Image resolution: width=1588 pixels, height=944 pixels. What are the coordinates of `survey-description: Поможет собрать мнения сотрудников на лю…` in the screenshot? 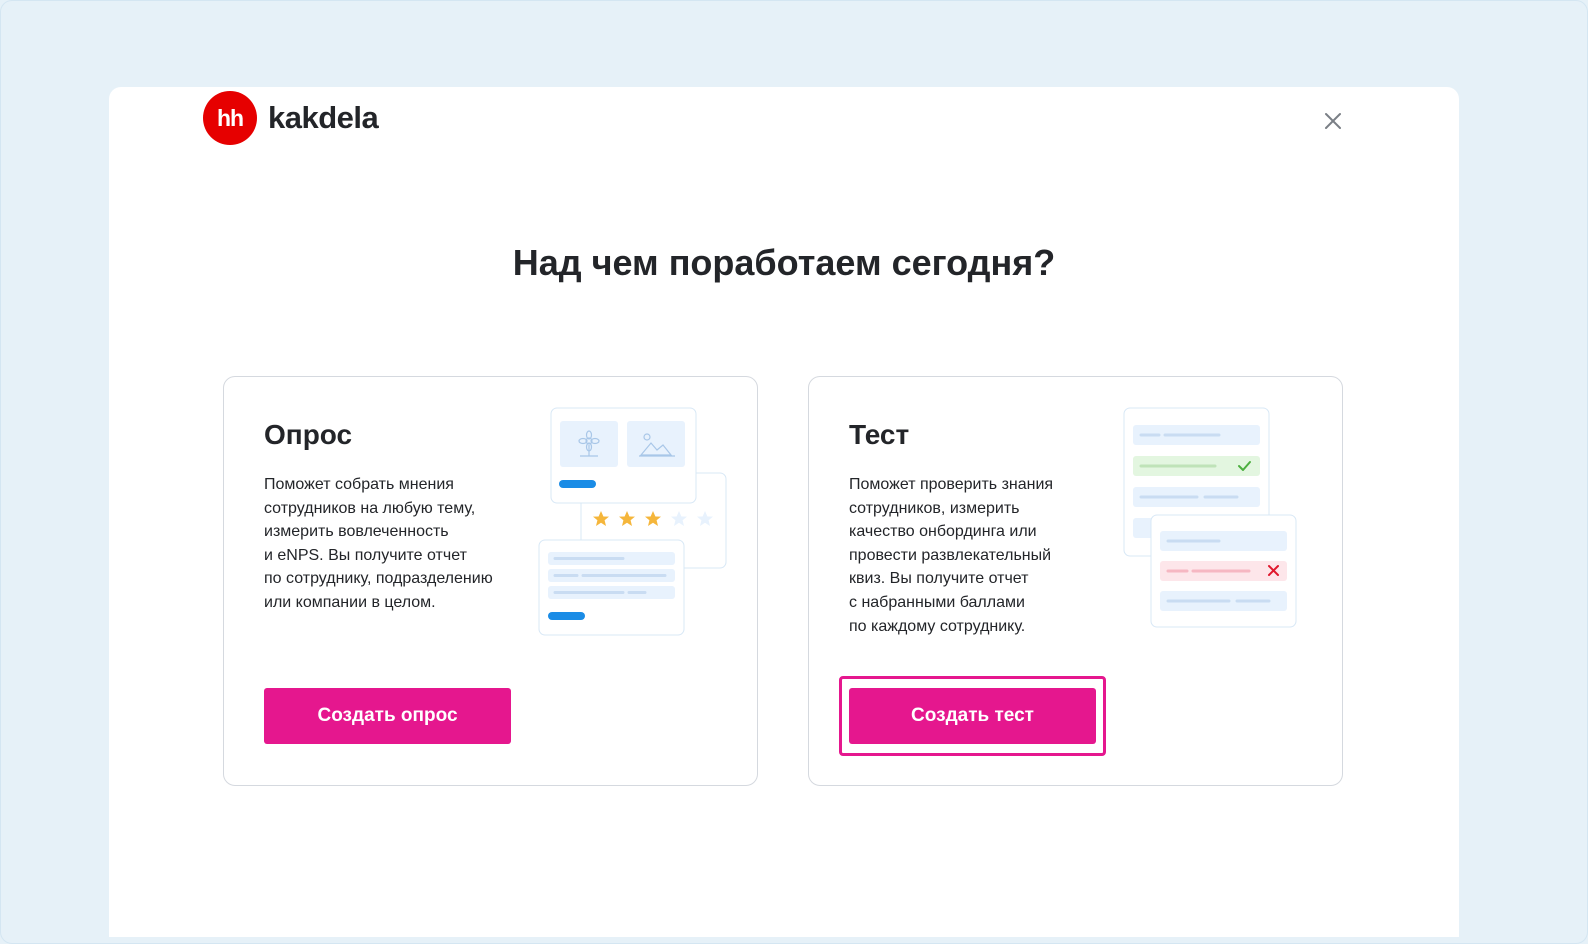 It's located at (378, 543).